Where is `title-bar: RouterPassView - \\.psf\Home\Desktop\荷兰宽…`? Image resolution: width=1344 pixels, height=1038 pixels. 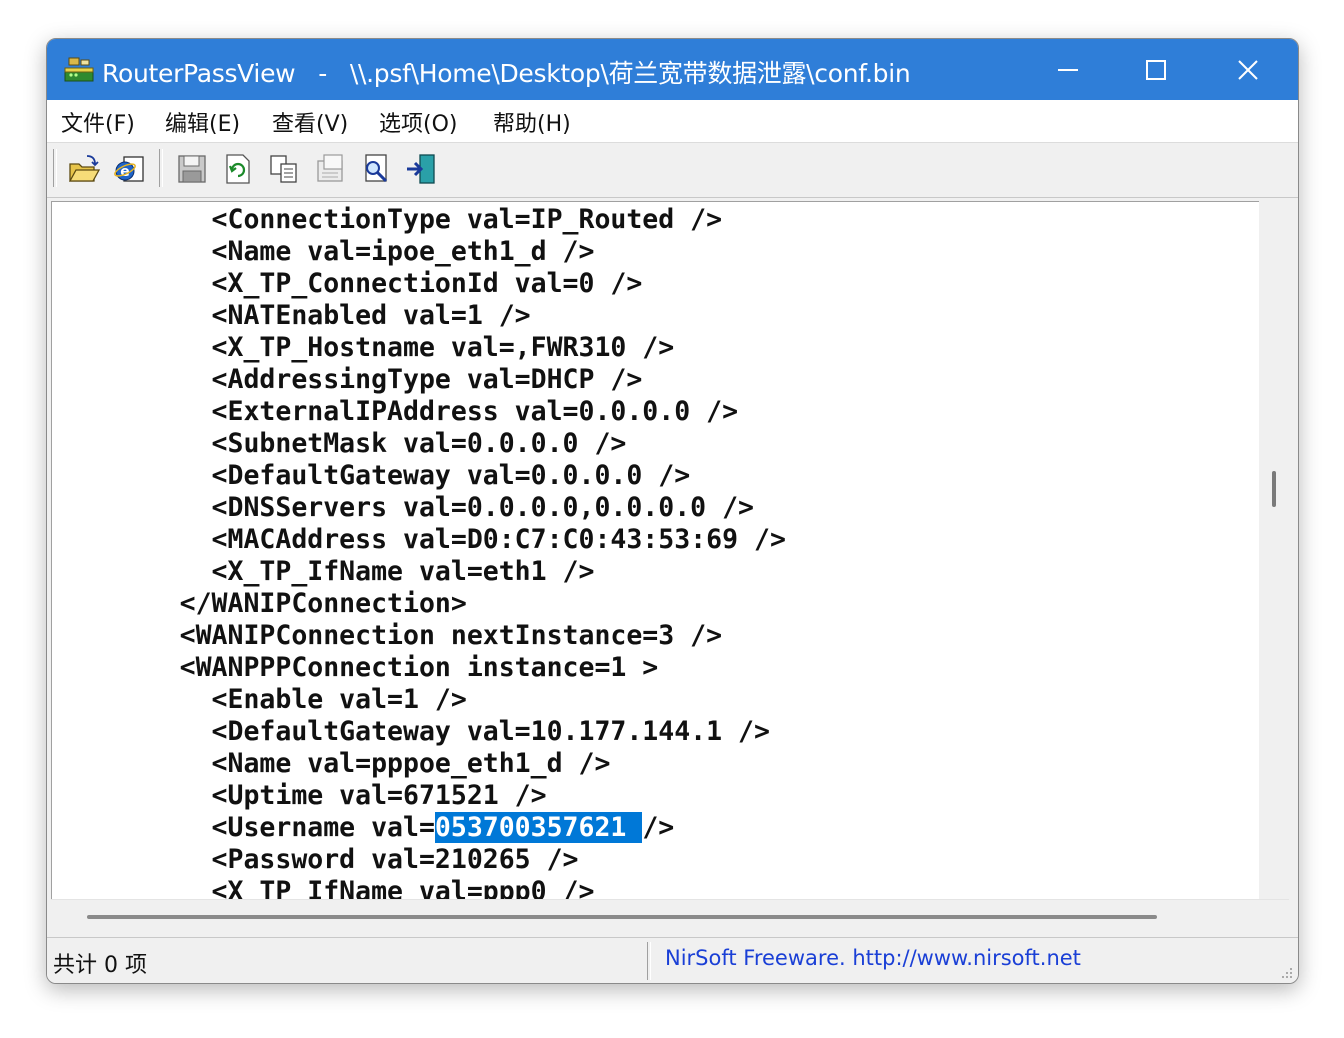
title-bar: RouterPassView - \\.psf\Home\Desktop\荷兰宽… is located at coordinates (672, 69).